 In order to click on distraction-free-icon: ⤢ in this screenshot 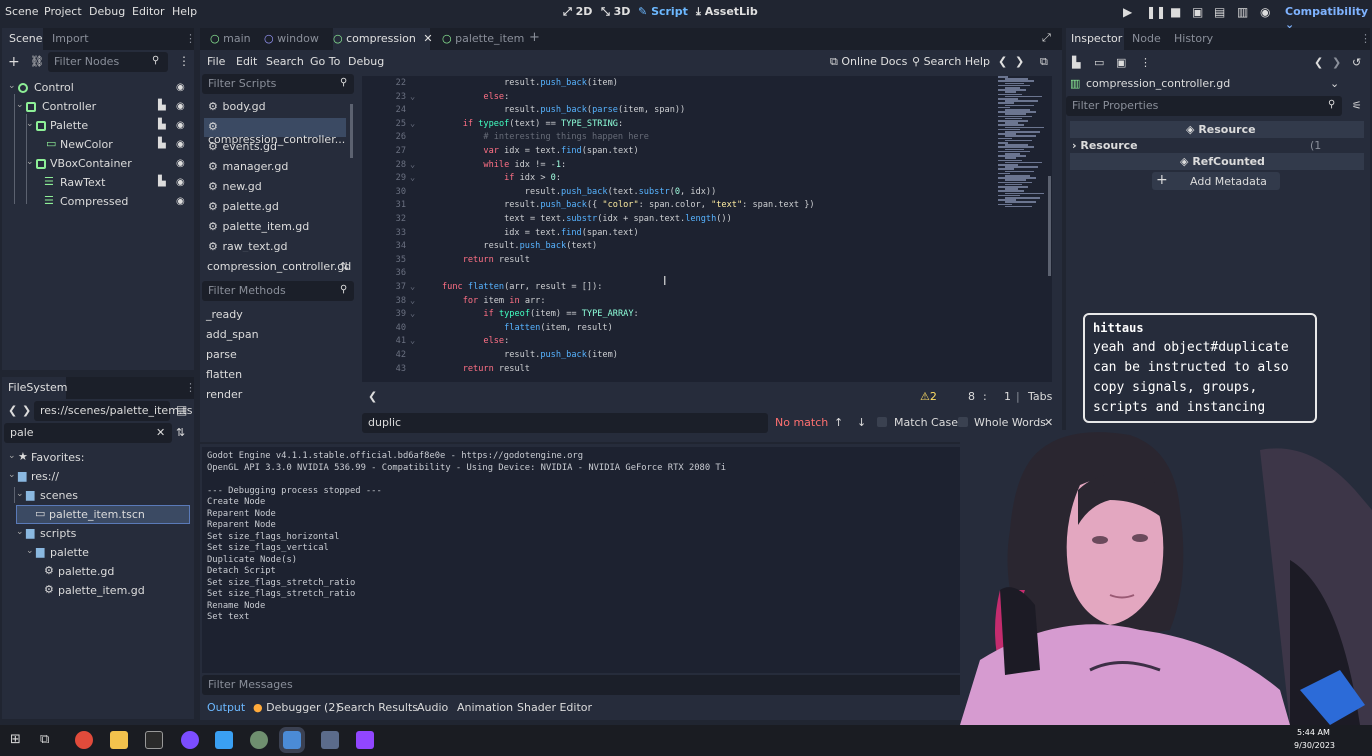, I will do `click(1046, 38)`.